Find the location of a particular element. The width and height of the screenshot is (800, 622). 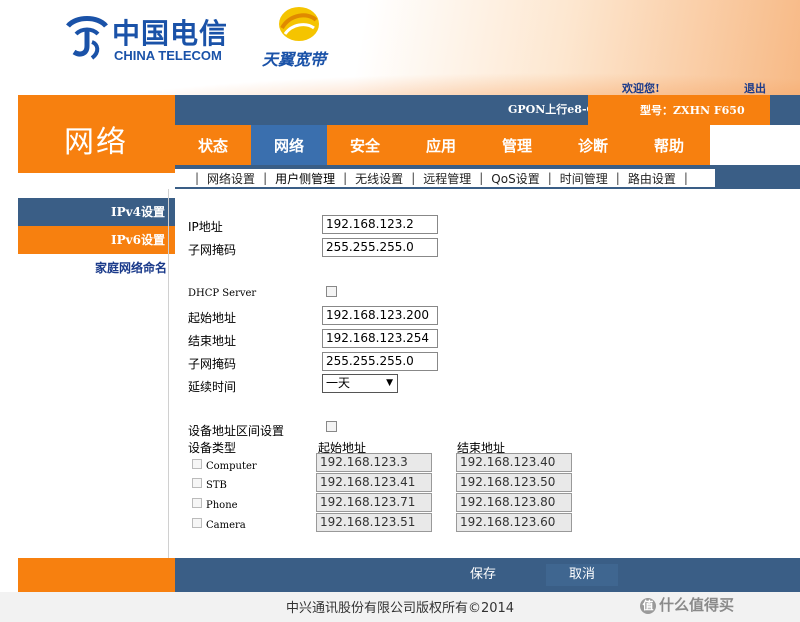

subtab-time-management: 时间管理 is located at coordinates (584, 178).